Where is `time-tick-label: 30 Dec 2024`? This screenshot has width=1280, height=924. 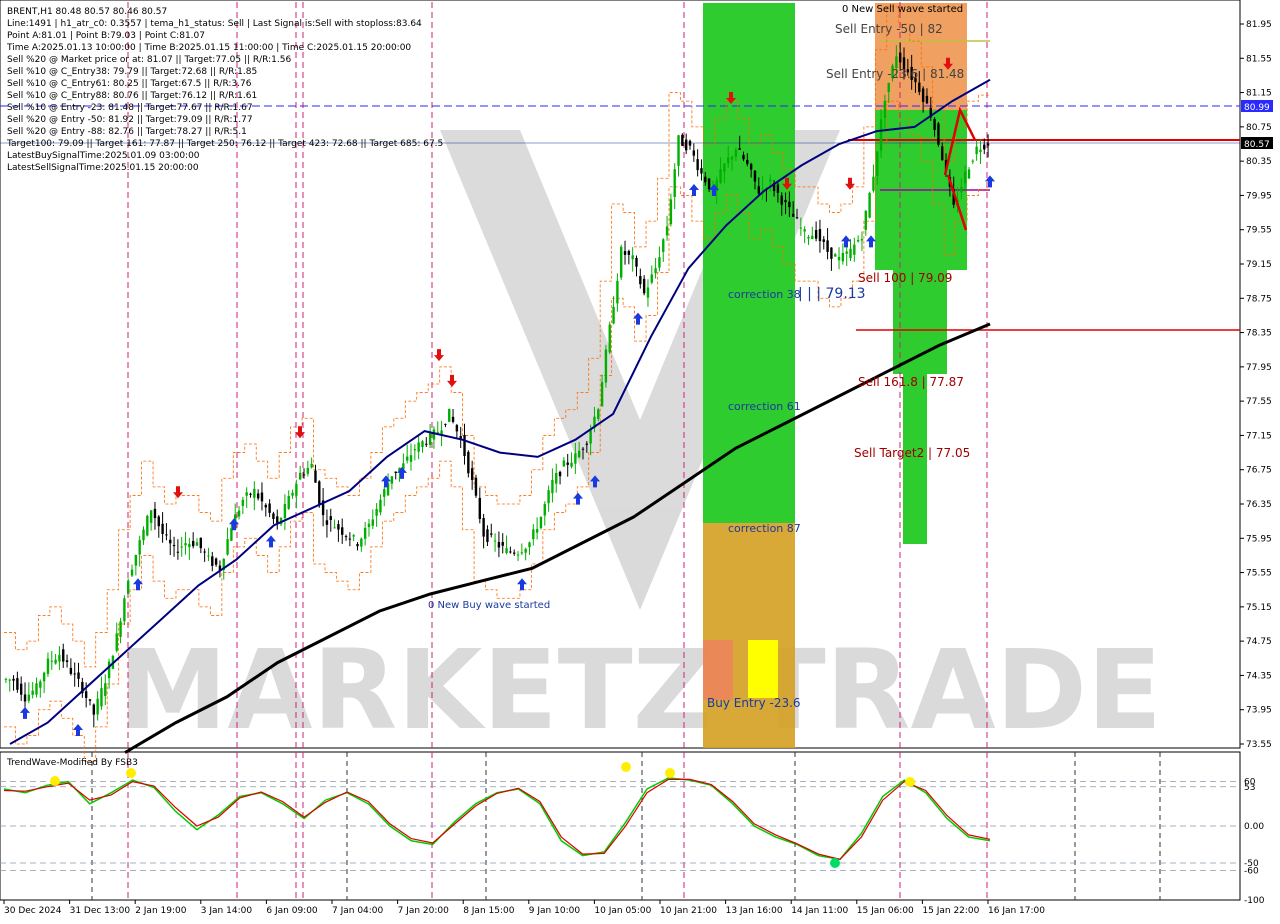 time-tick-label: 30 Dec 2024 is located at coordinates (33, 911).